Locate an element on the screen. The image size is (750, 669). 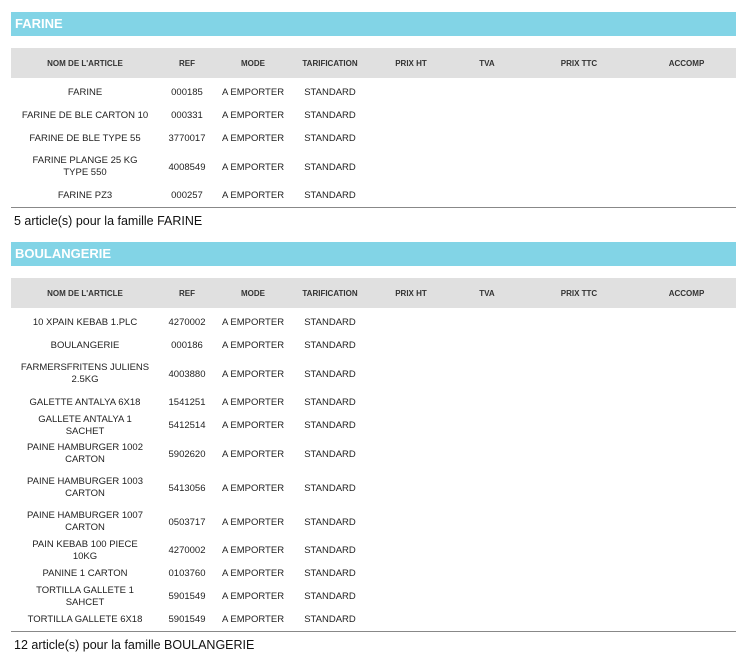
family-title: BOULANGERIE is located at coordinates (373, 254).